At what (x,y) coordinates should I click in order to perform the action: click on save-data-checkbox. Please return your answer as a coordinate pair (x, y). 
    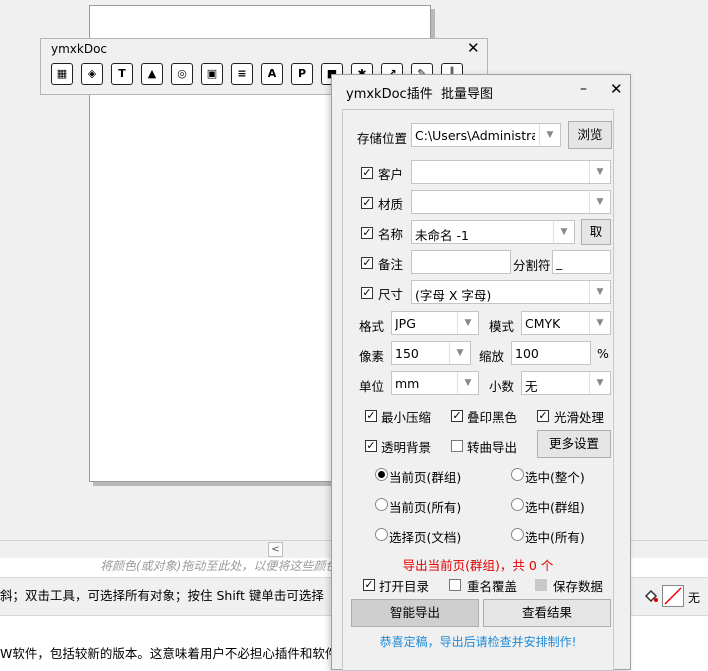
    Looking at the image, I should click on (541, 585).